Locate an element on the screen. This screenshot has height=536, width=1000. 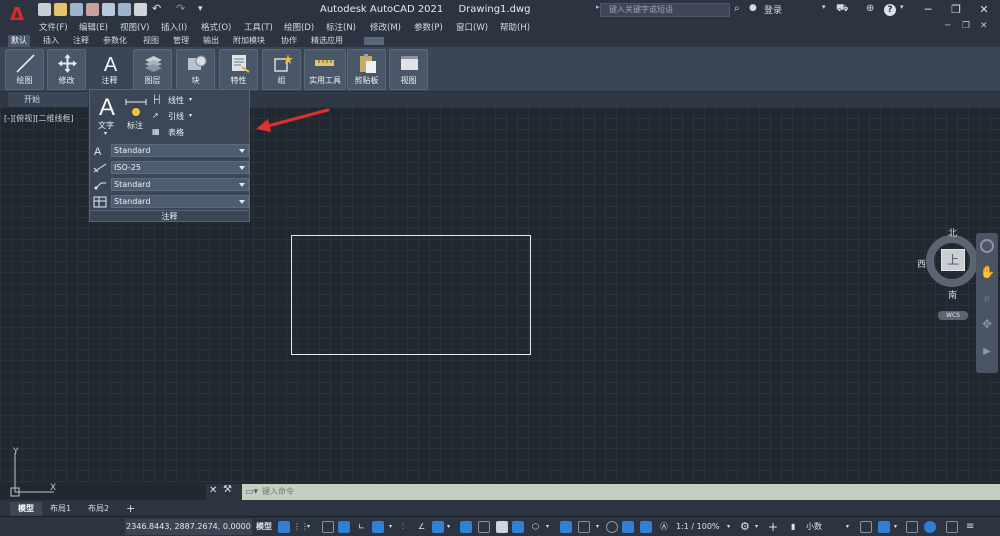
menu-dimension: 标注(N) is located at coordinates (341, 27).